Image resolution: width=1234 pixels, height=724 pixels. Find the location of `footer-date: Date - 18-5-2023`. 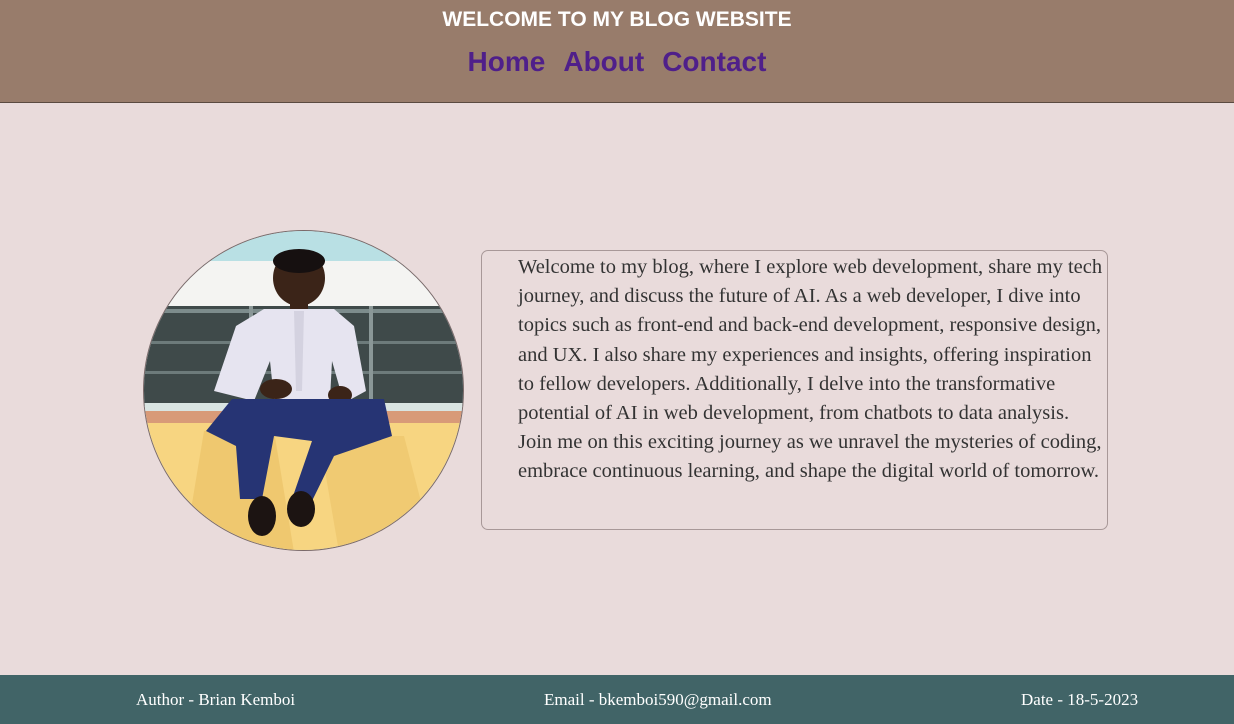

footer-date: Date - 18-5-2023 is located at coordinates (1080, 699).